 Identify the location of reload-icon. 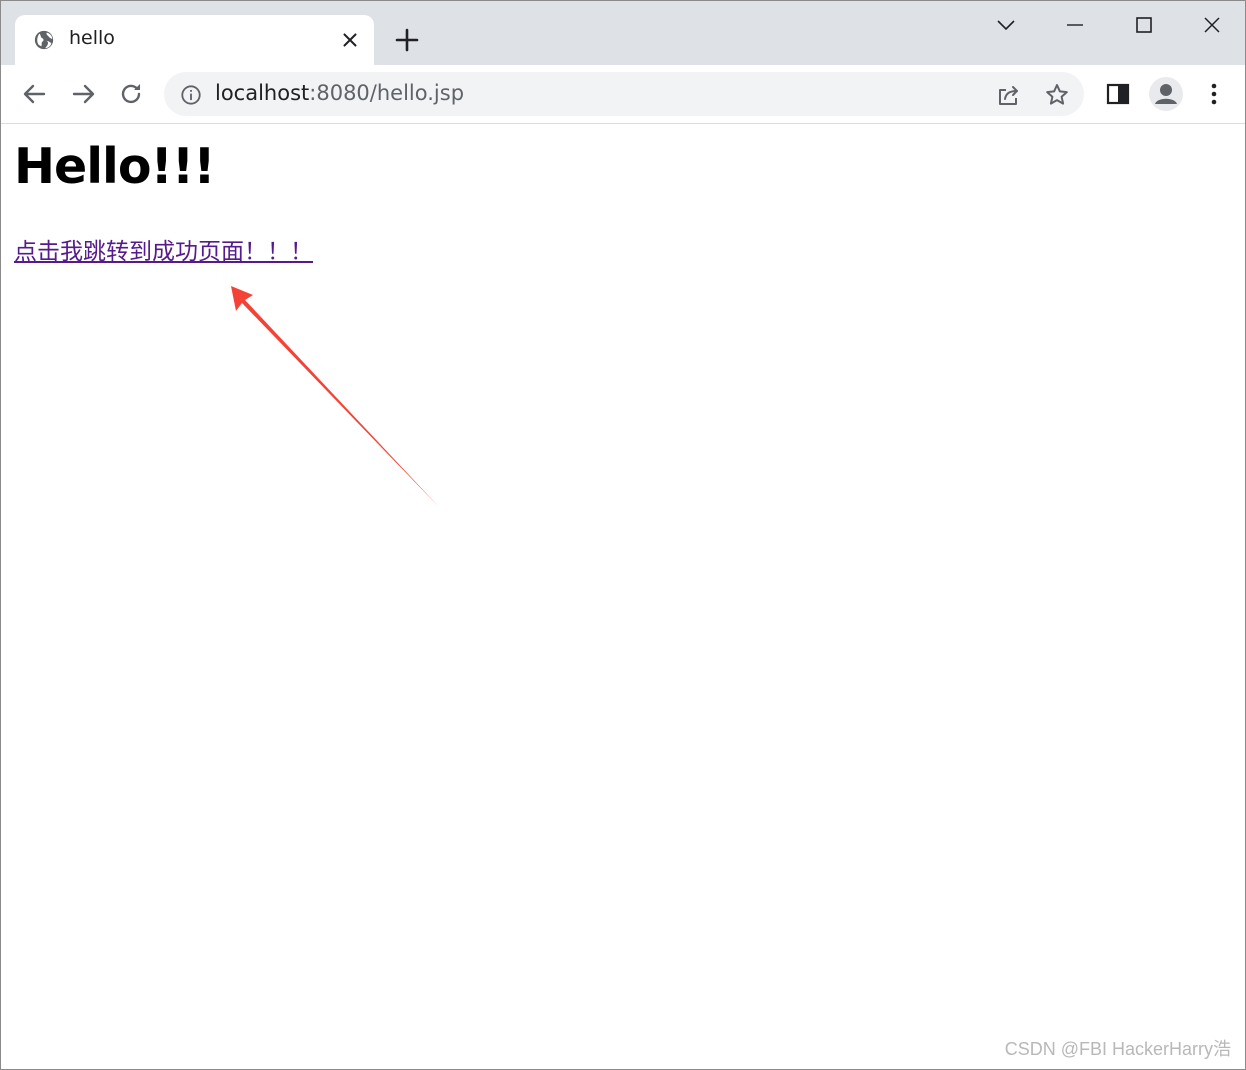
(131, 94).